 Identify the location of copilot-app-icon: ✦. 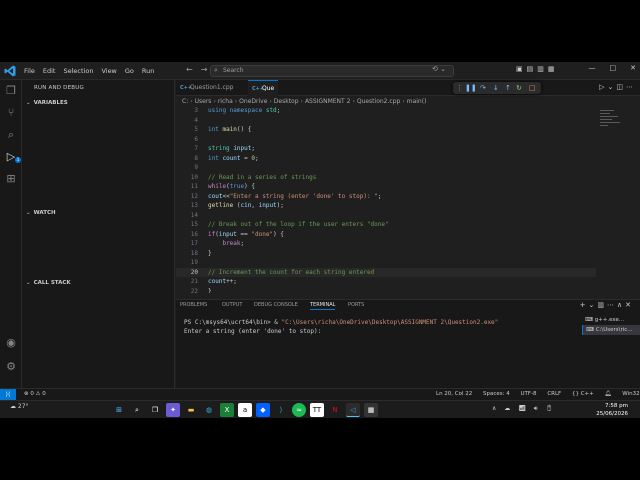
(173, 410).